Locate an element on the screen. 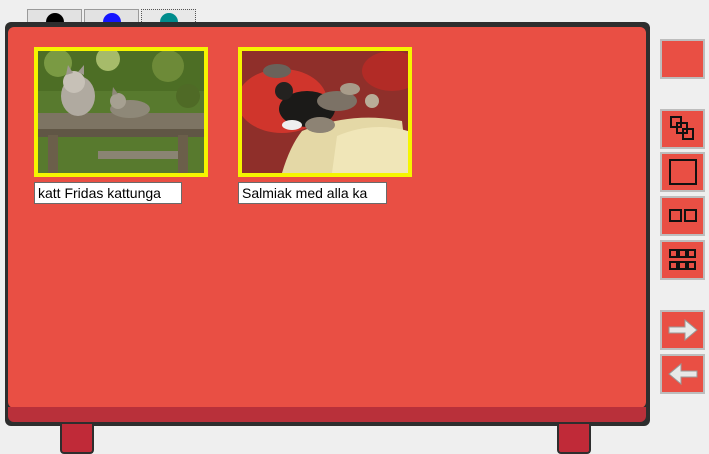  photo-caption: katt Fridas kattunga is located at coordinates (108, 193).